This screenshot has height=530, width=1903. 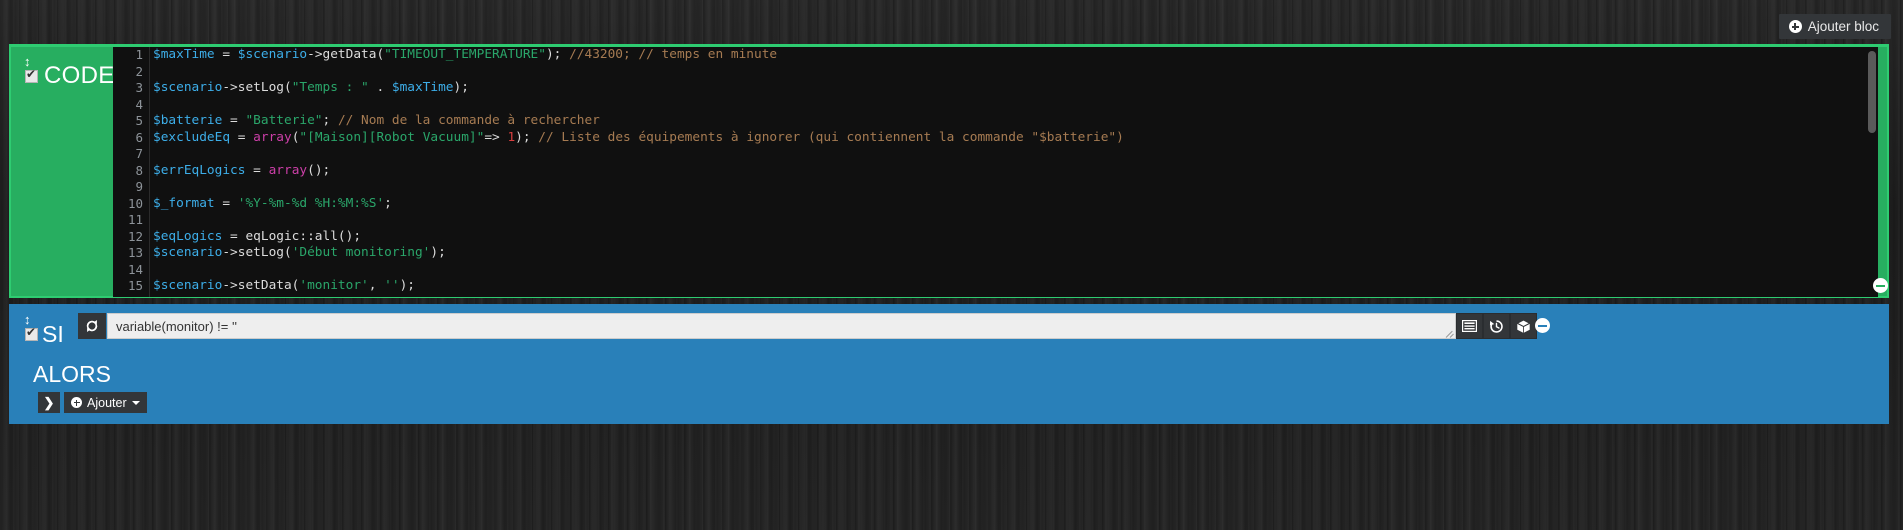 I want to click on line-number: 13, so click(x=135, y=252).